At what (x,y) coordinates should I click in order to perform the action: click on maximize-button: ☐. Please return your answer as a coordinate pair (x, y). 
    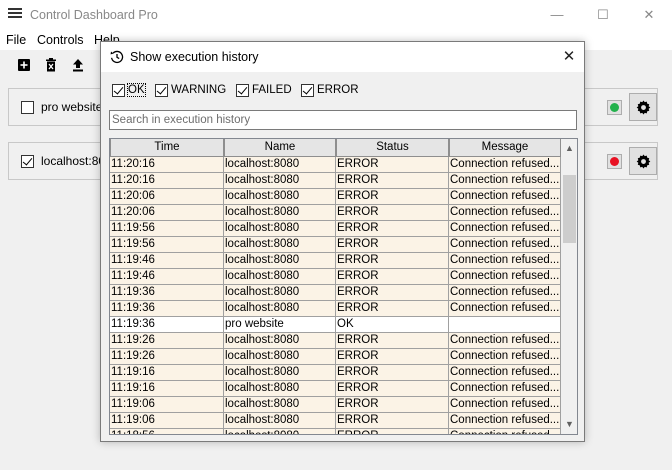
    Looking at the image, I should click on (603, 15).